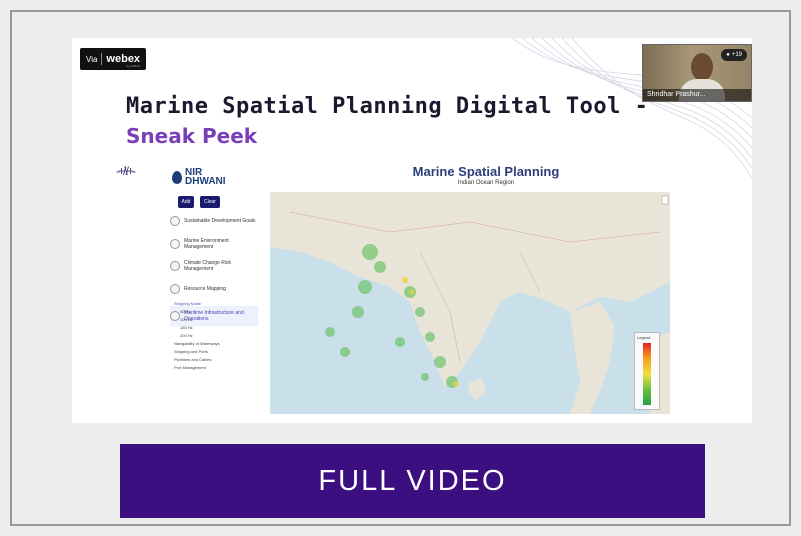  What do you see at coordinates (387, 106) in the screenshot?
I see `slide-title-line1: Marine Spatial Planning Digital Tool -` at bounding box center [387, 106].